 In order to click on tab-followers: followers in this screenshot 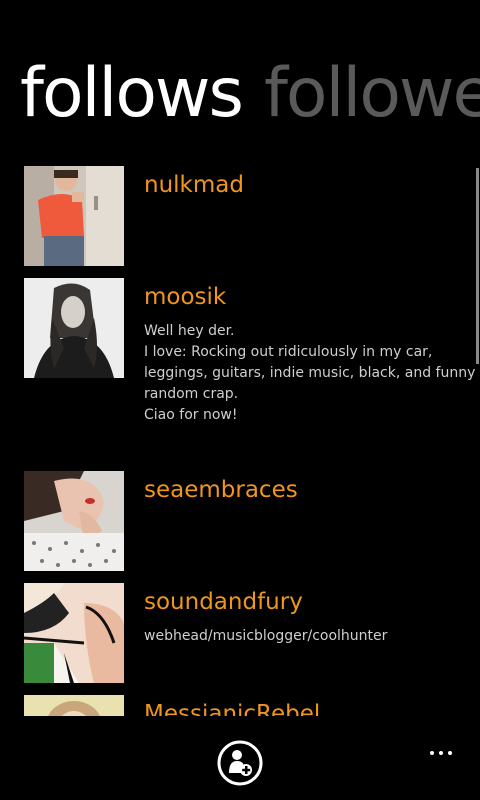, I will do `click(372, 94)`.